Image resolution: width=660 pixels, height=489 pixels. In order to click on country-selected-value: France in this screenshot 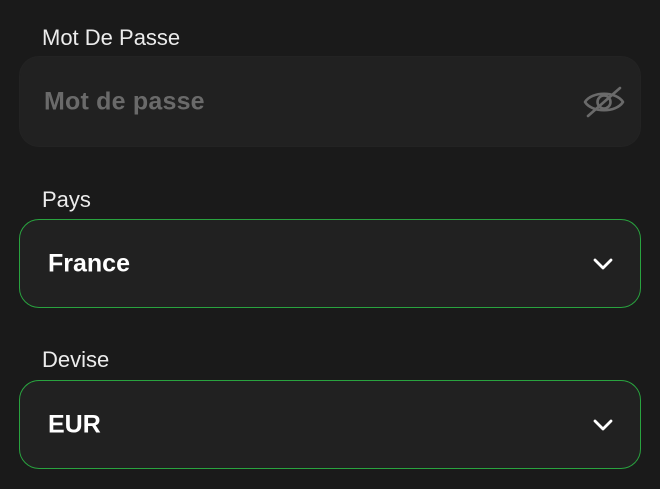, I will do `click(89, 263)`.